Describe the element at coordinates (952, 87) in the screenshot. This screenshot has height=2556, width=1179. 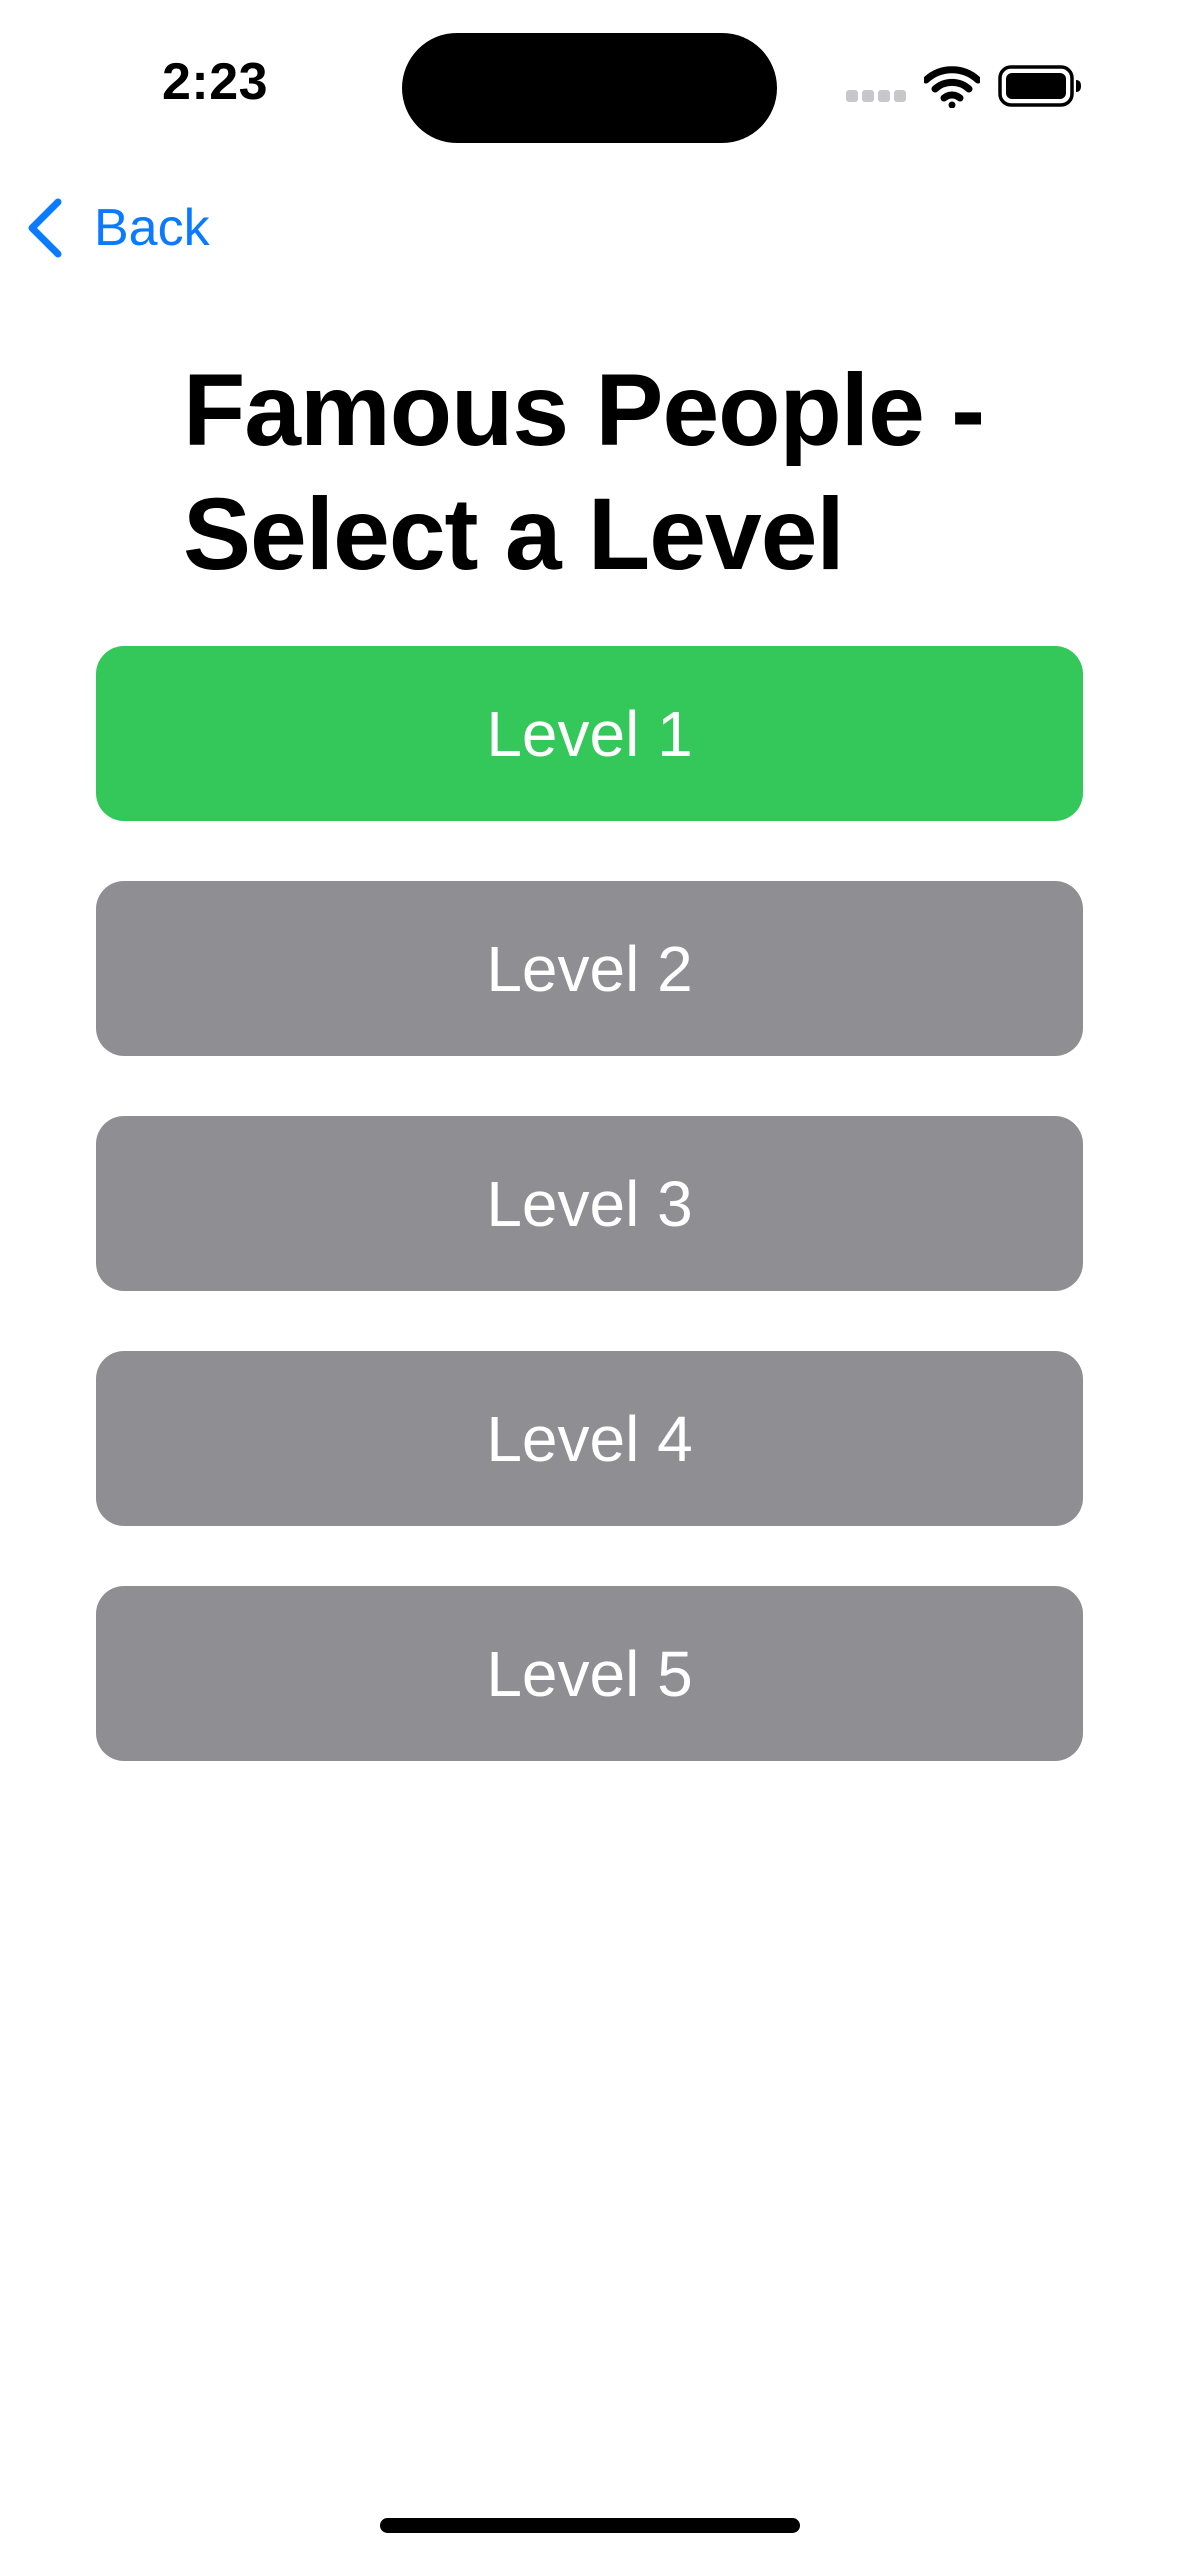
I see `wifi-icon` at that location.